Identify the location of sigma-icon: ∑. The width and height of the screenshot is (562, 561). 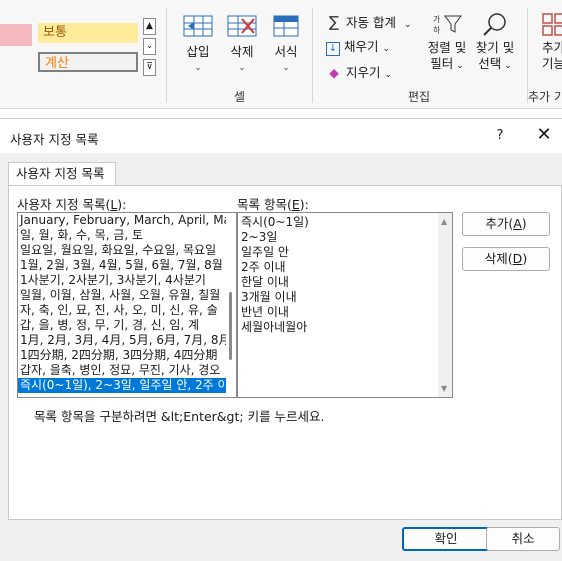
(334, 22).